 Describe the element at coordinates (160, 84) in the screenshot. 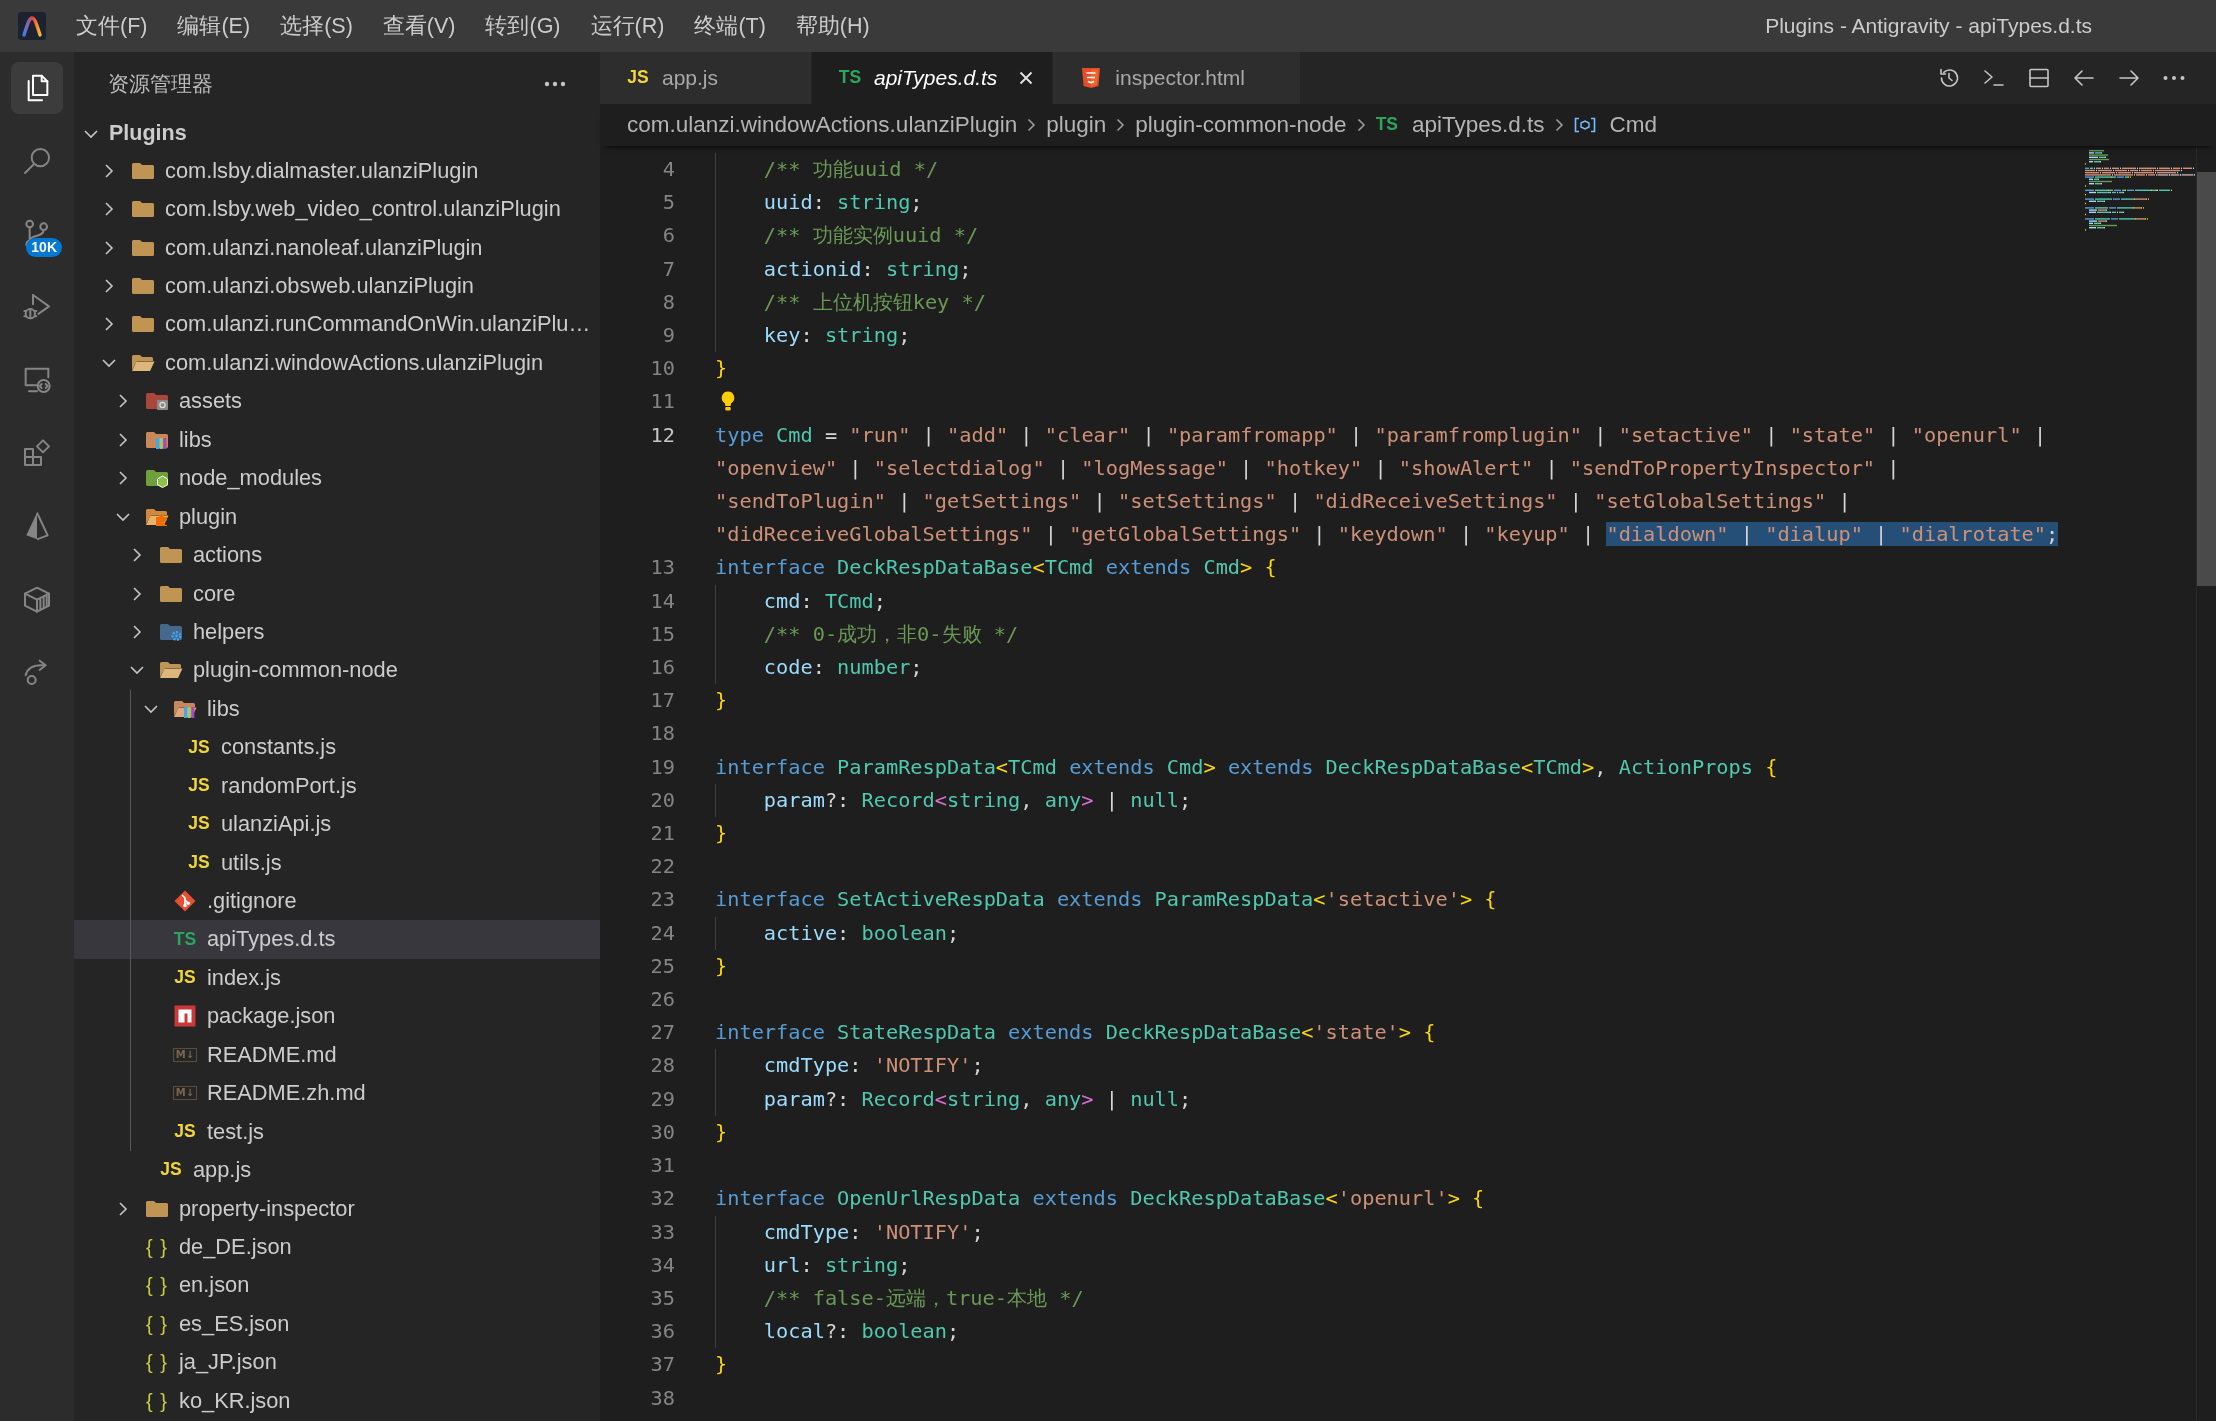

I see `sidebar-title: 资源管理器` at that location.